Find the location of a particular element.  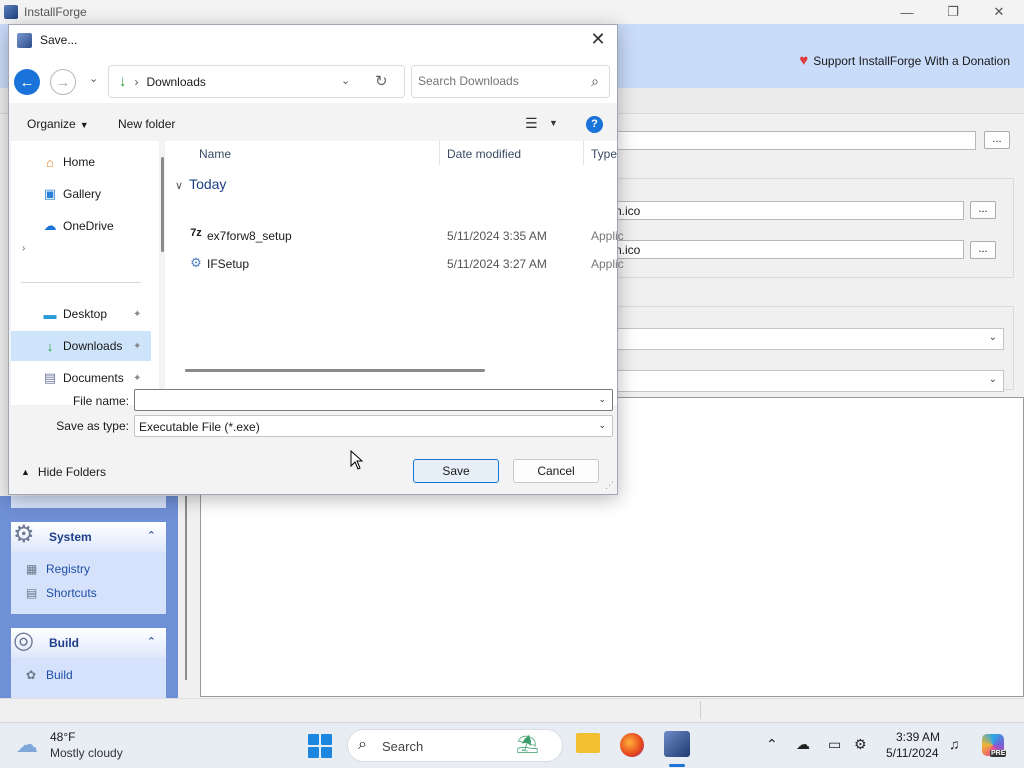

nav-item-gallery: ▣ Gallery is located at coordinates (81, 194).